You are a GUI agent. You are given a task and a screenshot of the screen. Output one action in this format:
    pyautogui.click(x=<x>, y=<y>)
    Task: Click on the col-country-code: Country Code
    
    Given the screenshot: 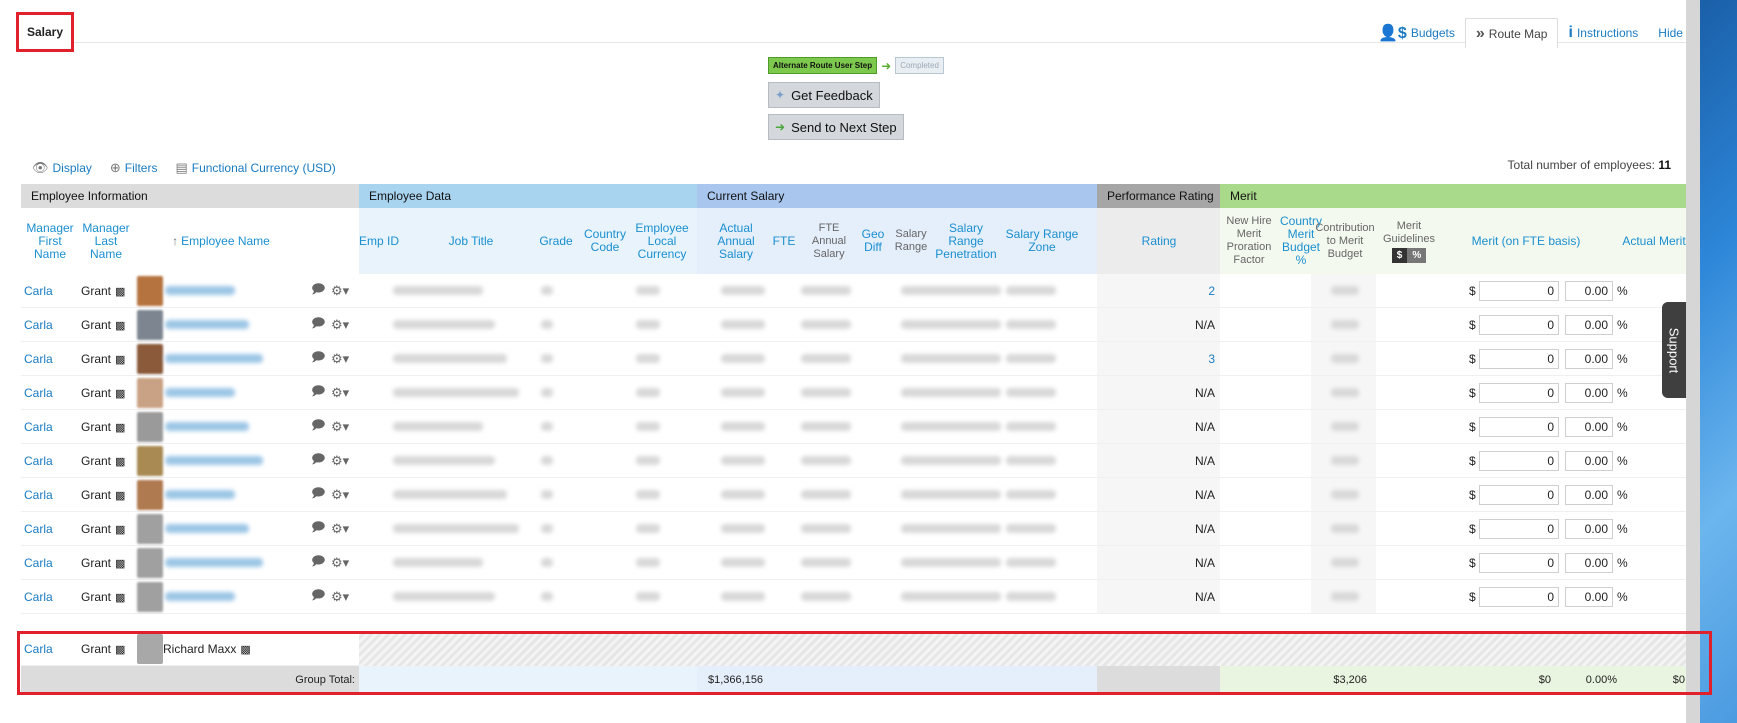 What is the action you would take?
    pyautogui.click(x=605, y=241)
    